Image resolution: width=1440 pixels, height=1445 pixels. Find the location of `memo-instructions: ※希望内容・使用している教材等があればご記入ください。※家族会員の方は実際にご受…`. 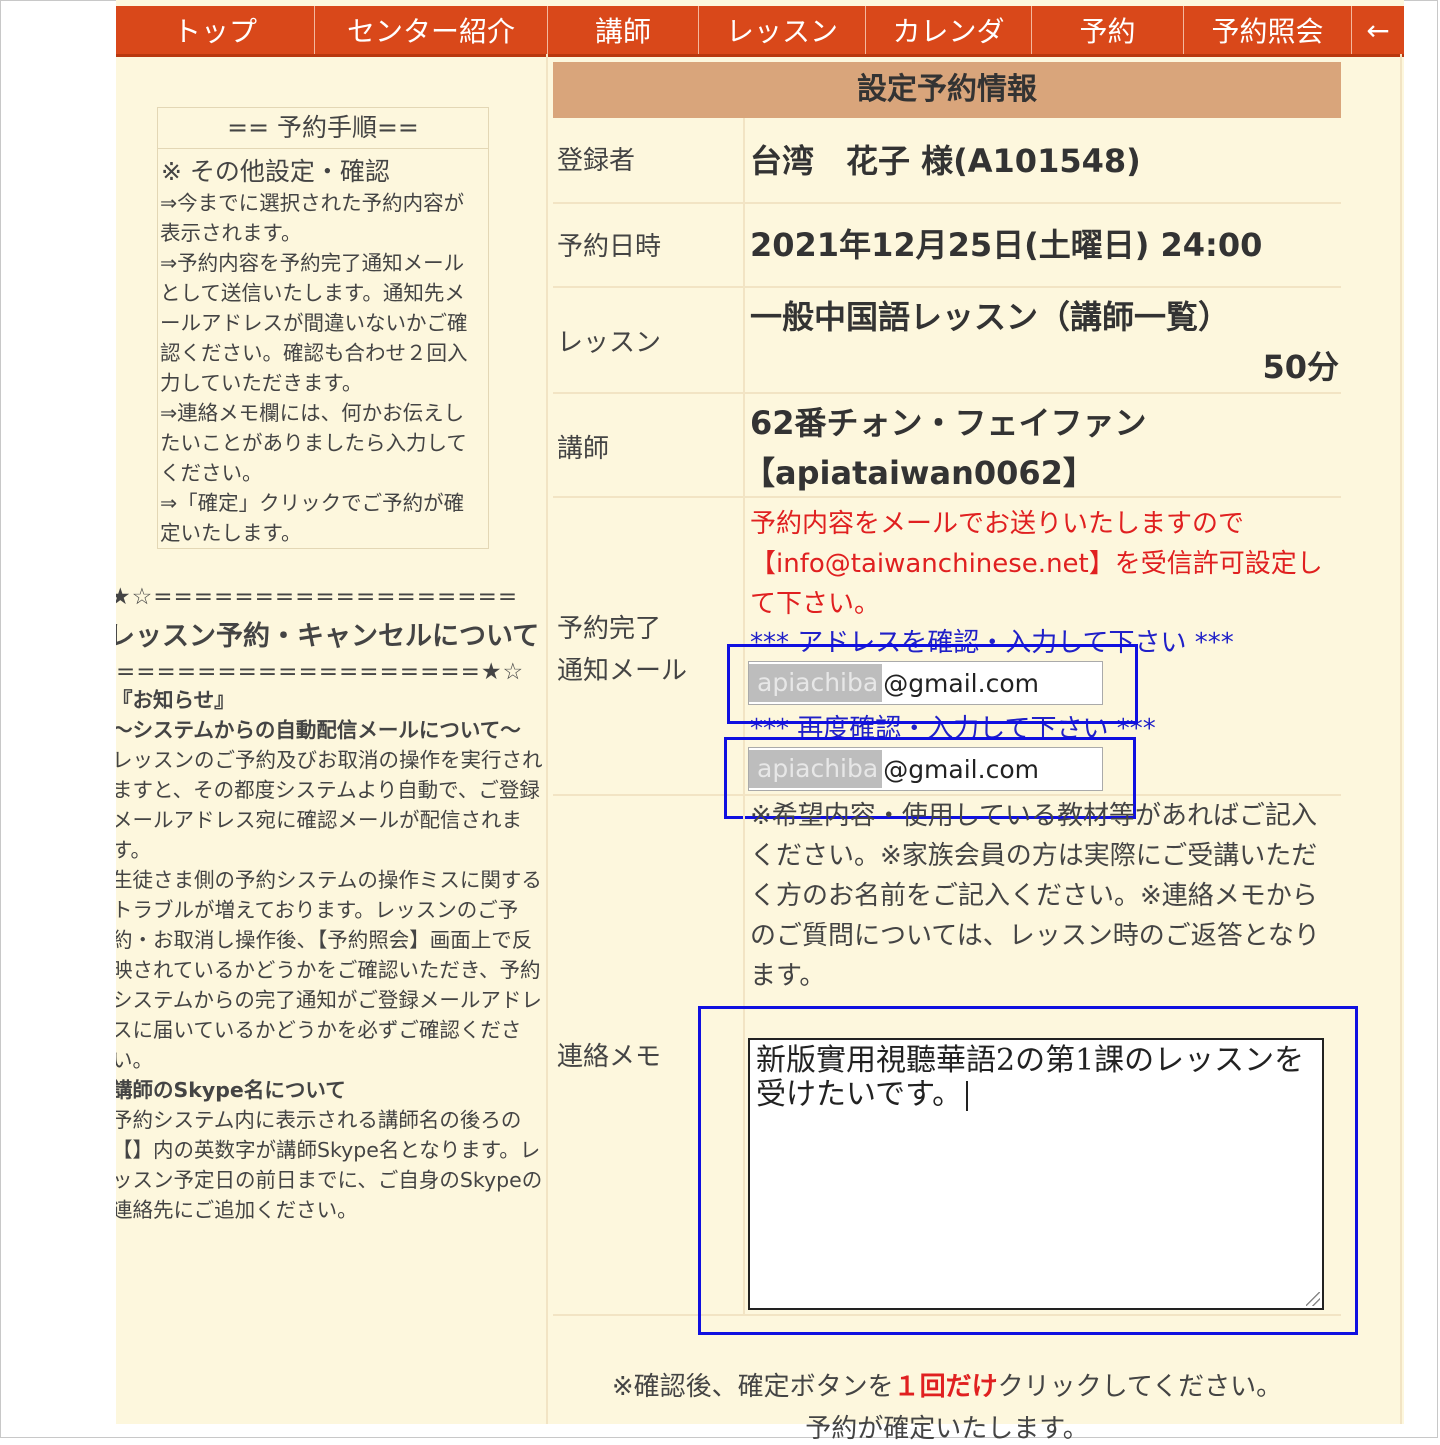

memo-instructions: ※希望内容・使用している教材等があればご記入ください。※家族会員の方は実際にご受… is located at coordinates (1035, 896).